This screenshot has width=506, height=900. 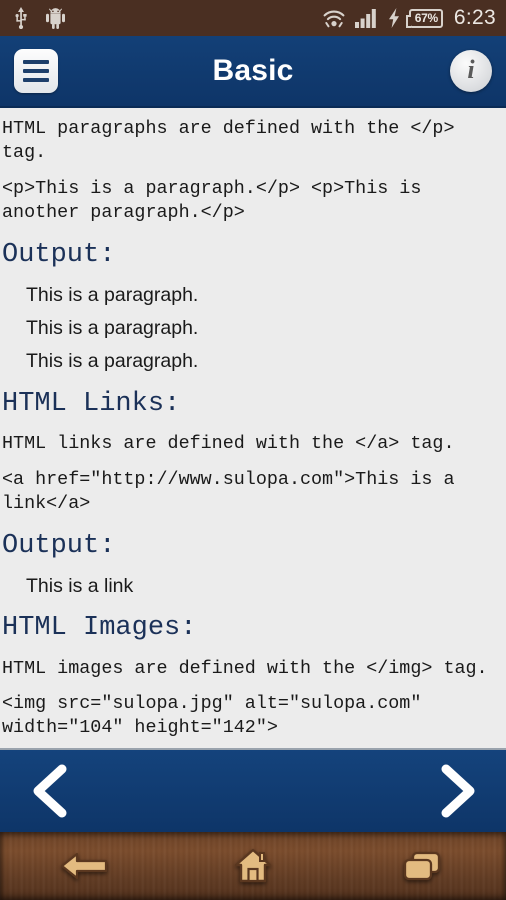 I want to click on usb-icon, so click(x=21, y=18).